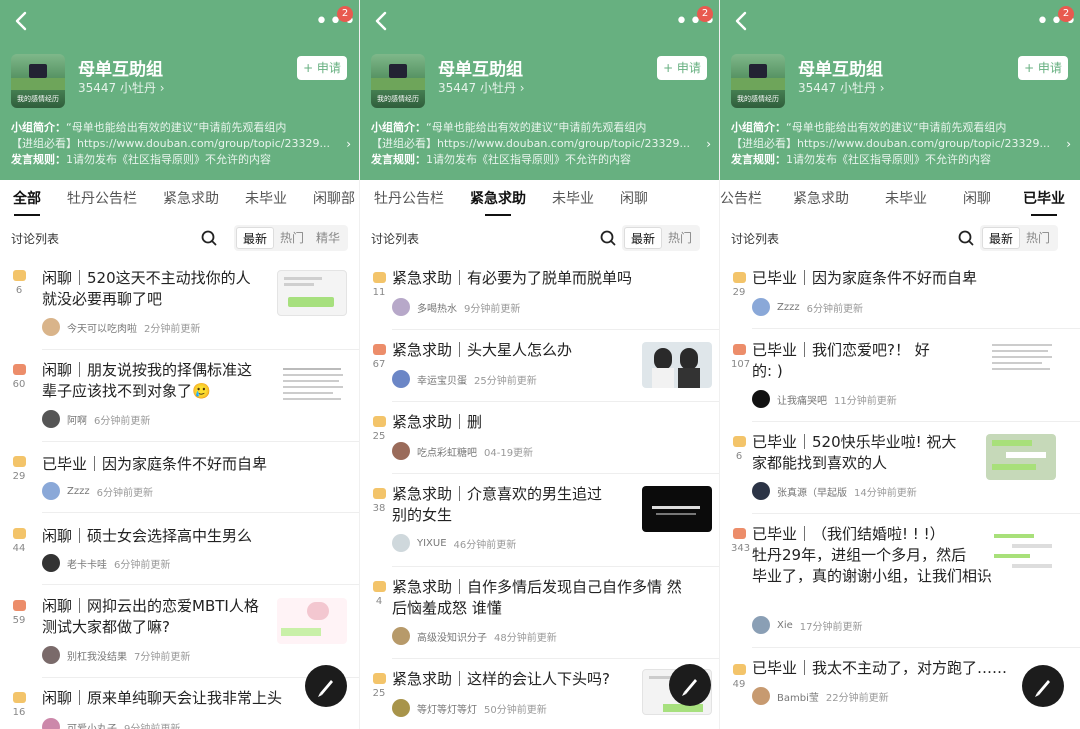 This screenshot has height=729, width=1080. I want to click on username: 幸运宝贝蛋, so click(442, 379).